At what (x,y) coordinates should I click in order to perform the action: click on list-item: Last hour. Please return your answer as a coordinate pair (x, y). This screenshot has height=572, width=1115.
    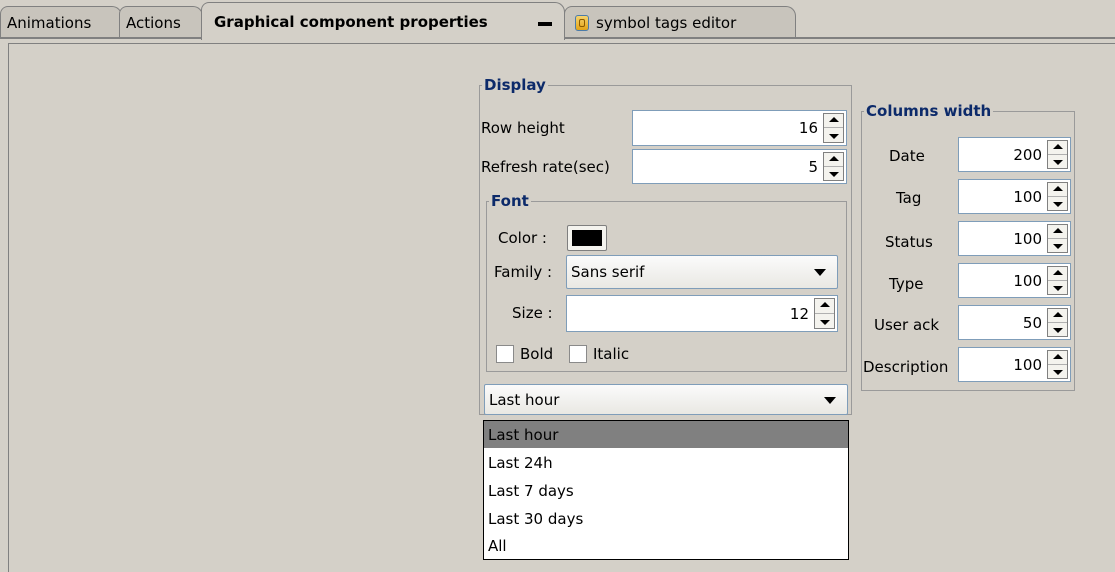
    Looking at the image, I should click on (666, 434).